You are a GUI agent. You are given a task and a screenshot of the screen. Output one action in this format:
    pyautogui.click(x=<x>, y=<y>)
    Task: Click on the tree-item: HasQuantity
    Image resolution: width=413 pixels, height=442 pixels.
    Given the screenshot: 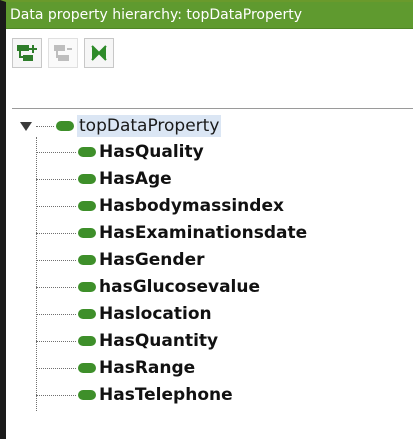 What is the action you would take?
    pyautogui.click(x=127, y=341)
    